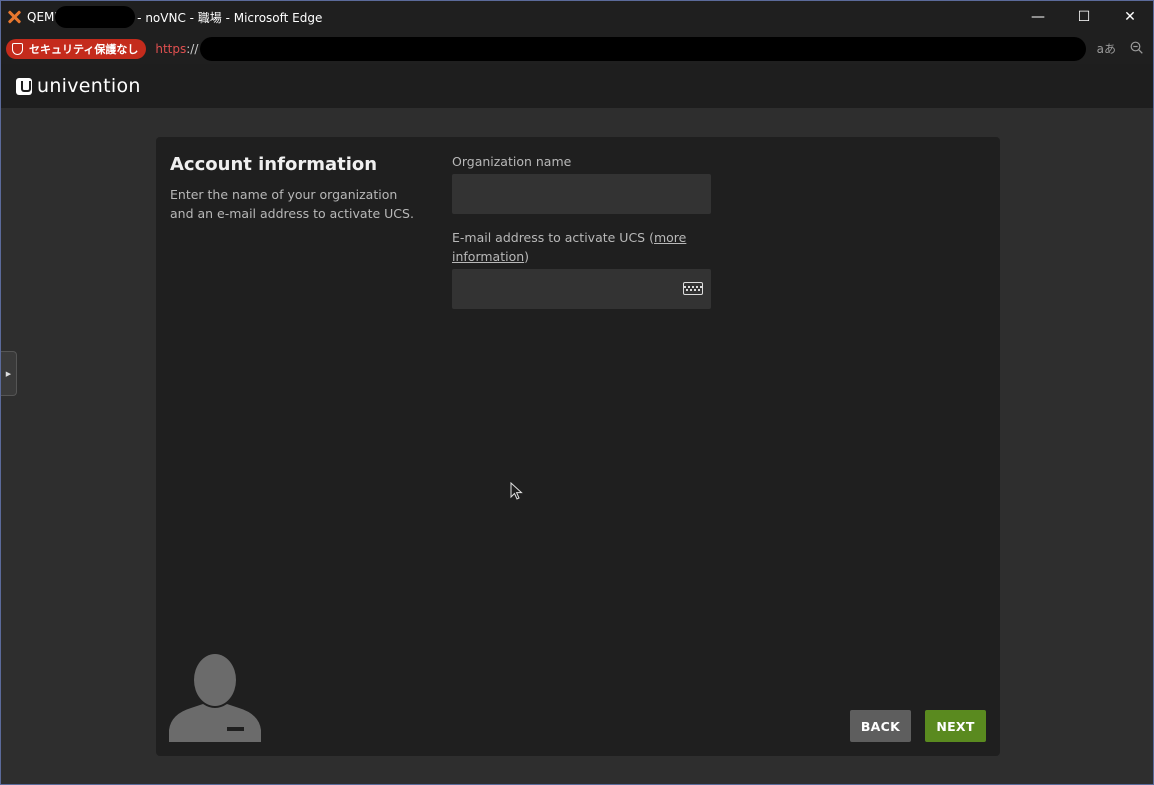 This screenshot has width=1154, height=785. What do you see at coordinates (553, 237) in the screenshot?
I see `email-label-text: E-mail address to activate UCS (` at bounding box center [553, 237].